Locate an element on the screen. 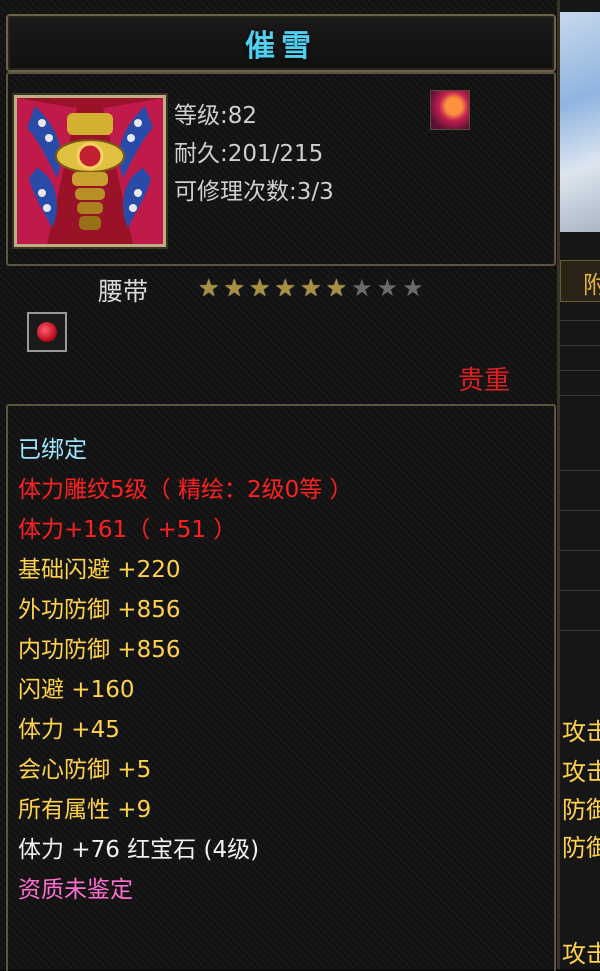 The height and width of the screenshot is (971, 600). item-level: 等级:82 is located at coordinates (216, 116).